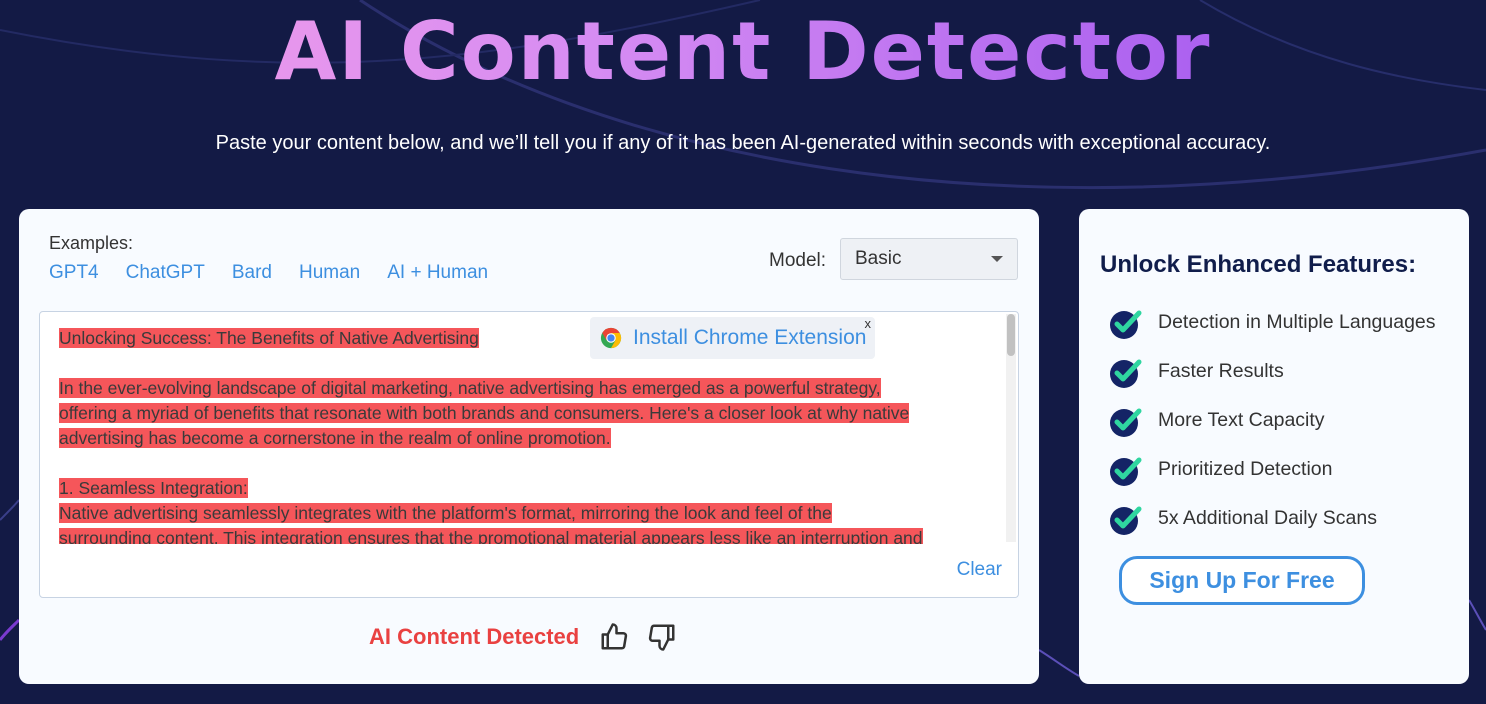 This screenshot has width=1486, height=704. What do you see at coordinates (437, 273) in the screenshot?
I see `example-ai-human-link: AI + Human` at bounding box center [437, 273].